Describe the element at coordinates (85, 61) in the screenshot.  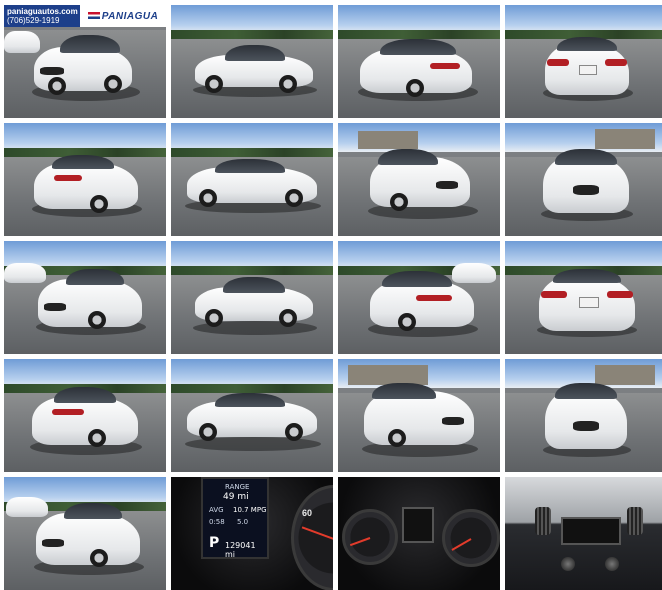
I see `photo-thumb-1: paniaguautos.com (706)529-1919 PANIAGUA` at that location.